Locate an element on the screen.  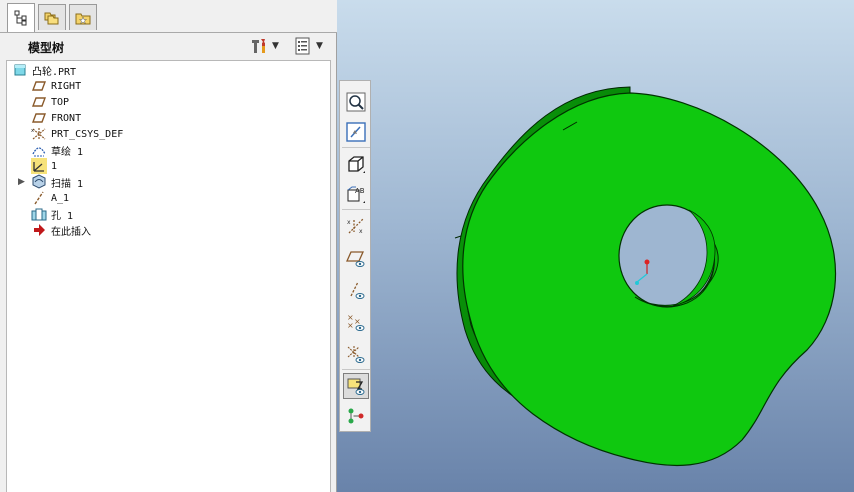
point-display-icon: × × × is located at coordinates (356, 322).